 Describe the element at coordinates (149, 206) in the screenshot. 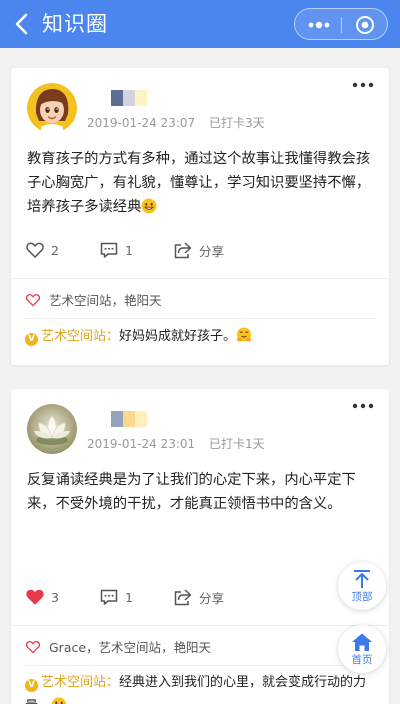

I see `smile-emoji-icon` at that location.